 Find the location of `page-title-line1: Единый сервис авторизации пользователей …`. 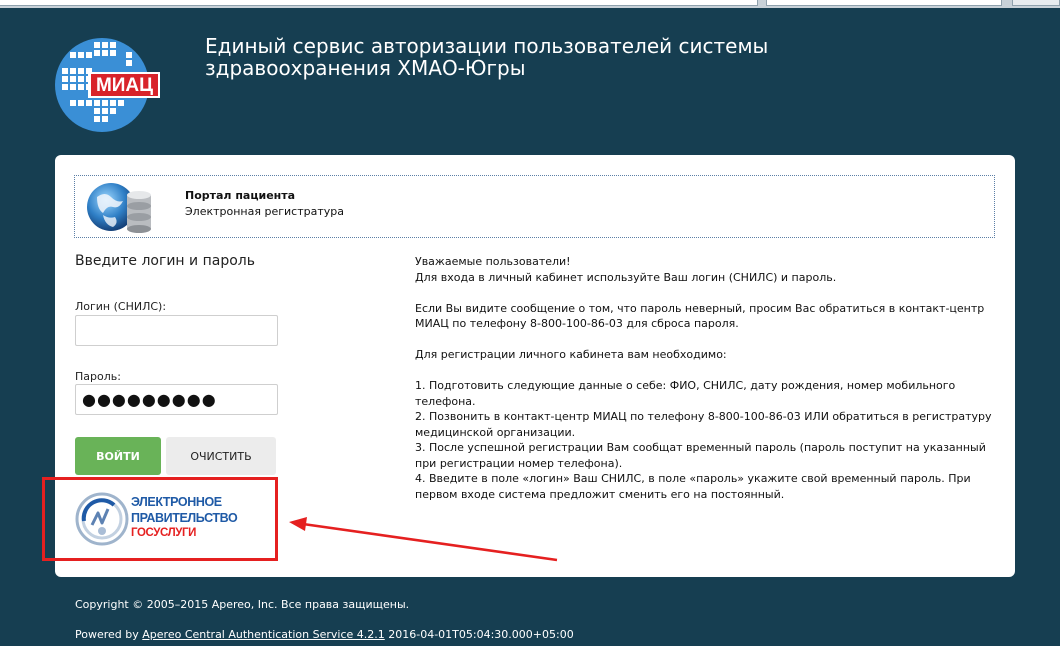

page-title-line1: Единый сервис авторизации пользователей … is located at coordinates (487, 46).